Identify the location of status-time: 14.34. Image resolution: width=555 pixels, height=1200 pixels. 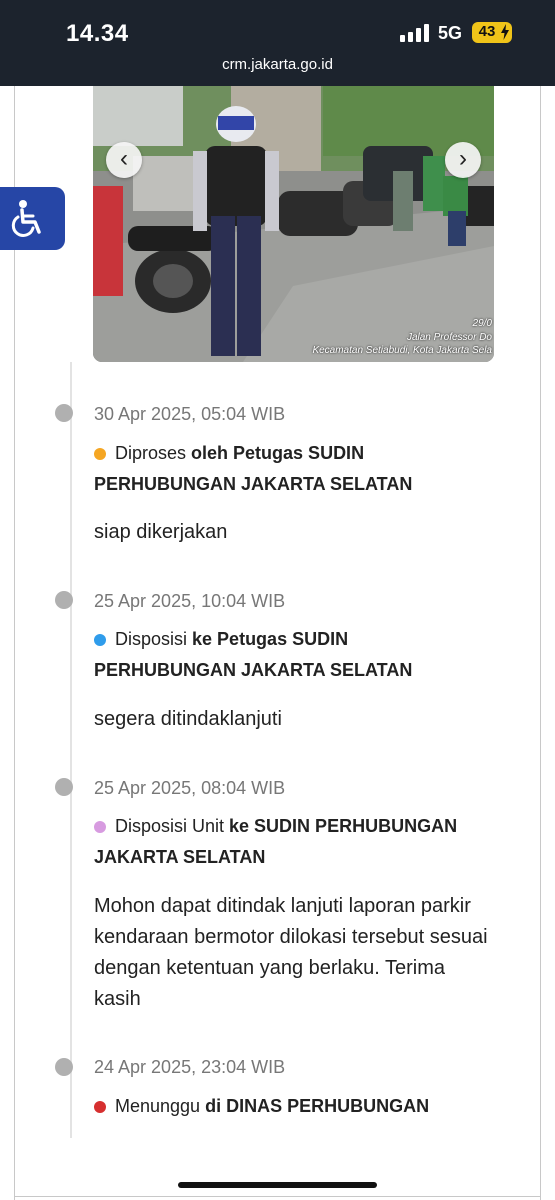
(97, 33).